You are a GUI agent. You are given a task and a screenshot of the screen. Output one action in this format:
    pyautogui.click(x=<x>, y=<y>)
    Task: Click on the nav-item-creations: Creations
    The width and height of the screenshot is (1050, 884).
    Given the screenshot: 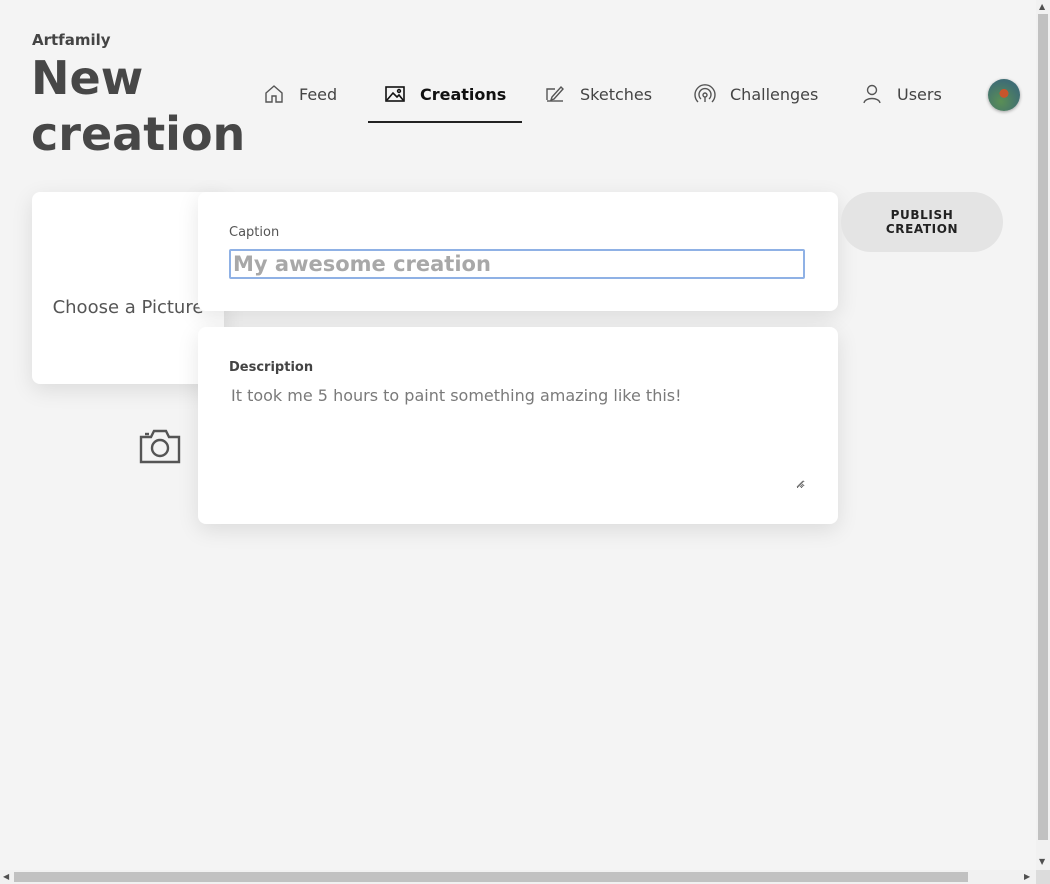 What is the action you would take?
    pyautogui.click(x=445, y=95)
    